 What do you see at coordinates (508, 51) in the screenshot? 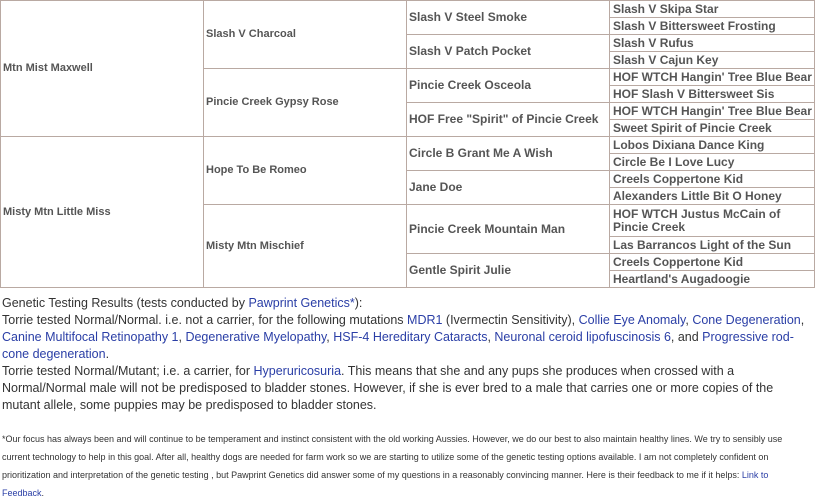
I see `pedigree-gen3-2: Slash V Patch Pocket` at bounding box center [508, 51].